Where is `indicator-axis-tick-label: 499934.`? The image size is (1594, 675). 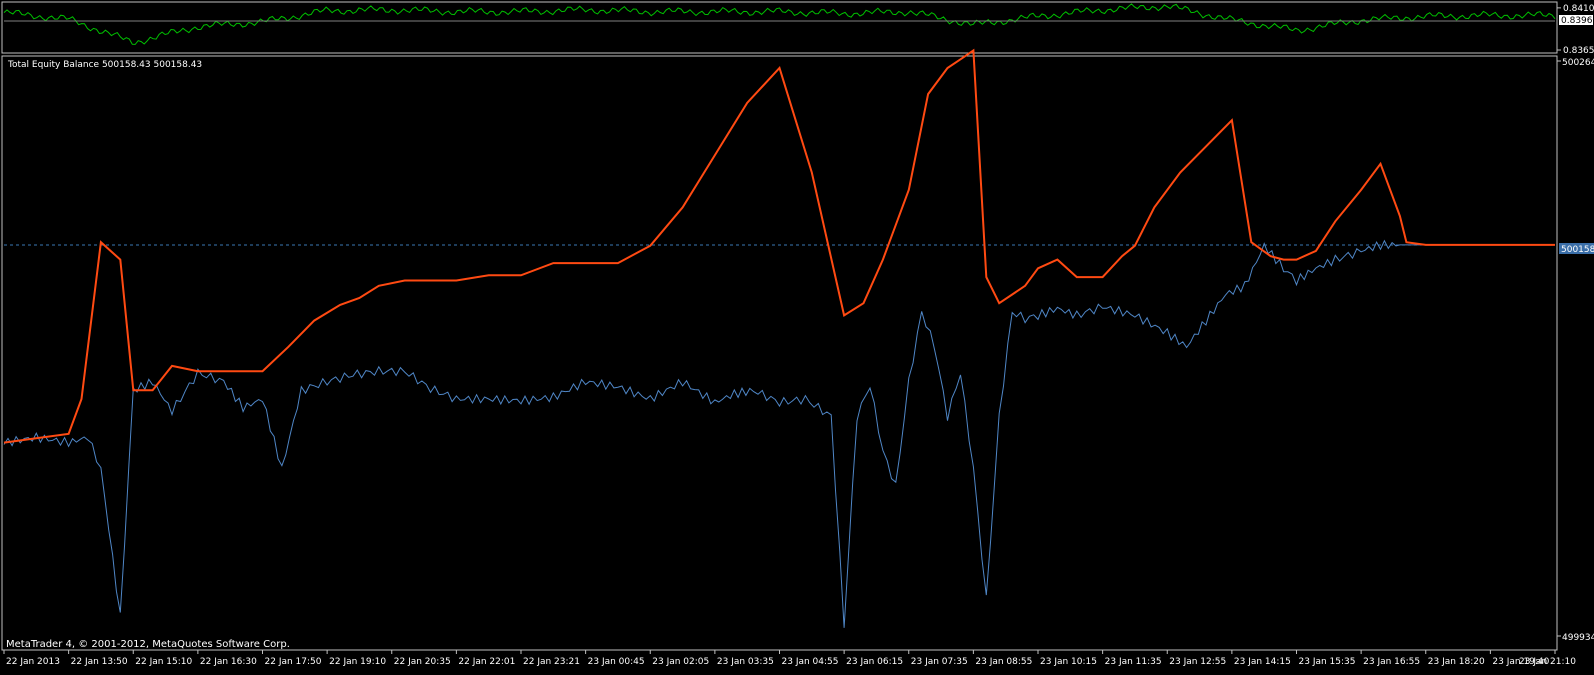
indicator-axis-tick-label: 499934. is located at coordinates (1578, 638).